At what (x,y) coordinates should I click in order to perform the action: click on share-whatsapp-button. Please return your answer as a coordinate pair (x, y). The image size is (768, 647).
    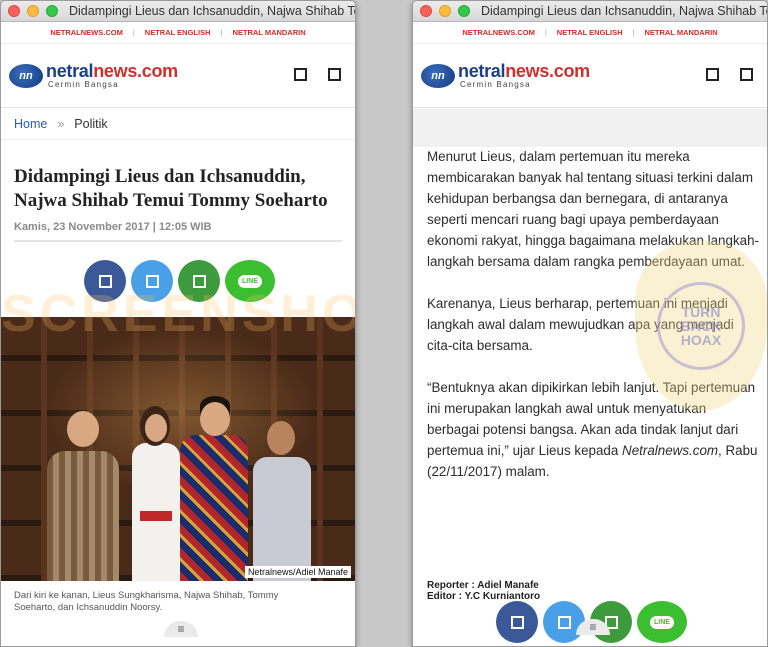
    Looking at the image, I should click on (199, 281).